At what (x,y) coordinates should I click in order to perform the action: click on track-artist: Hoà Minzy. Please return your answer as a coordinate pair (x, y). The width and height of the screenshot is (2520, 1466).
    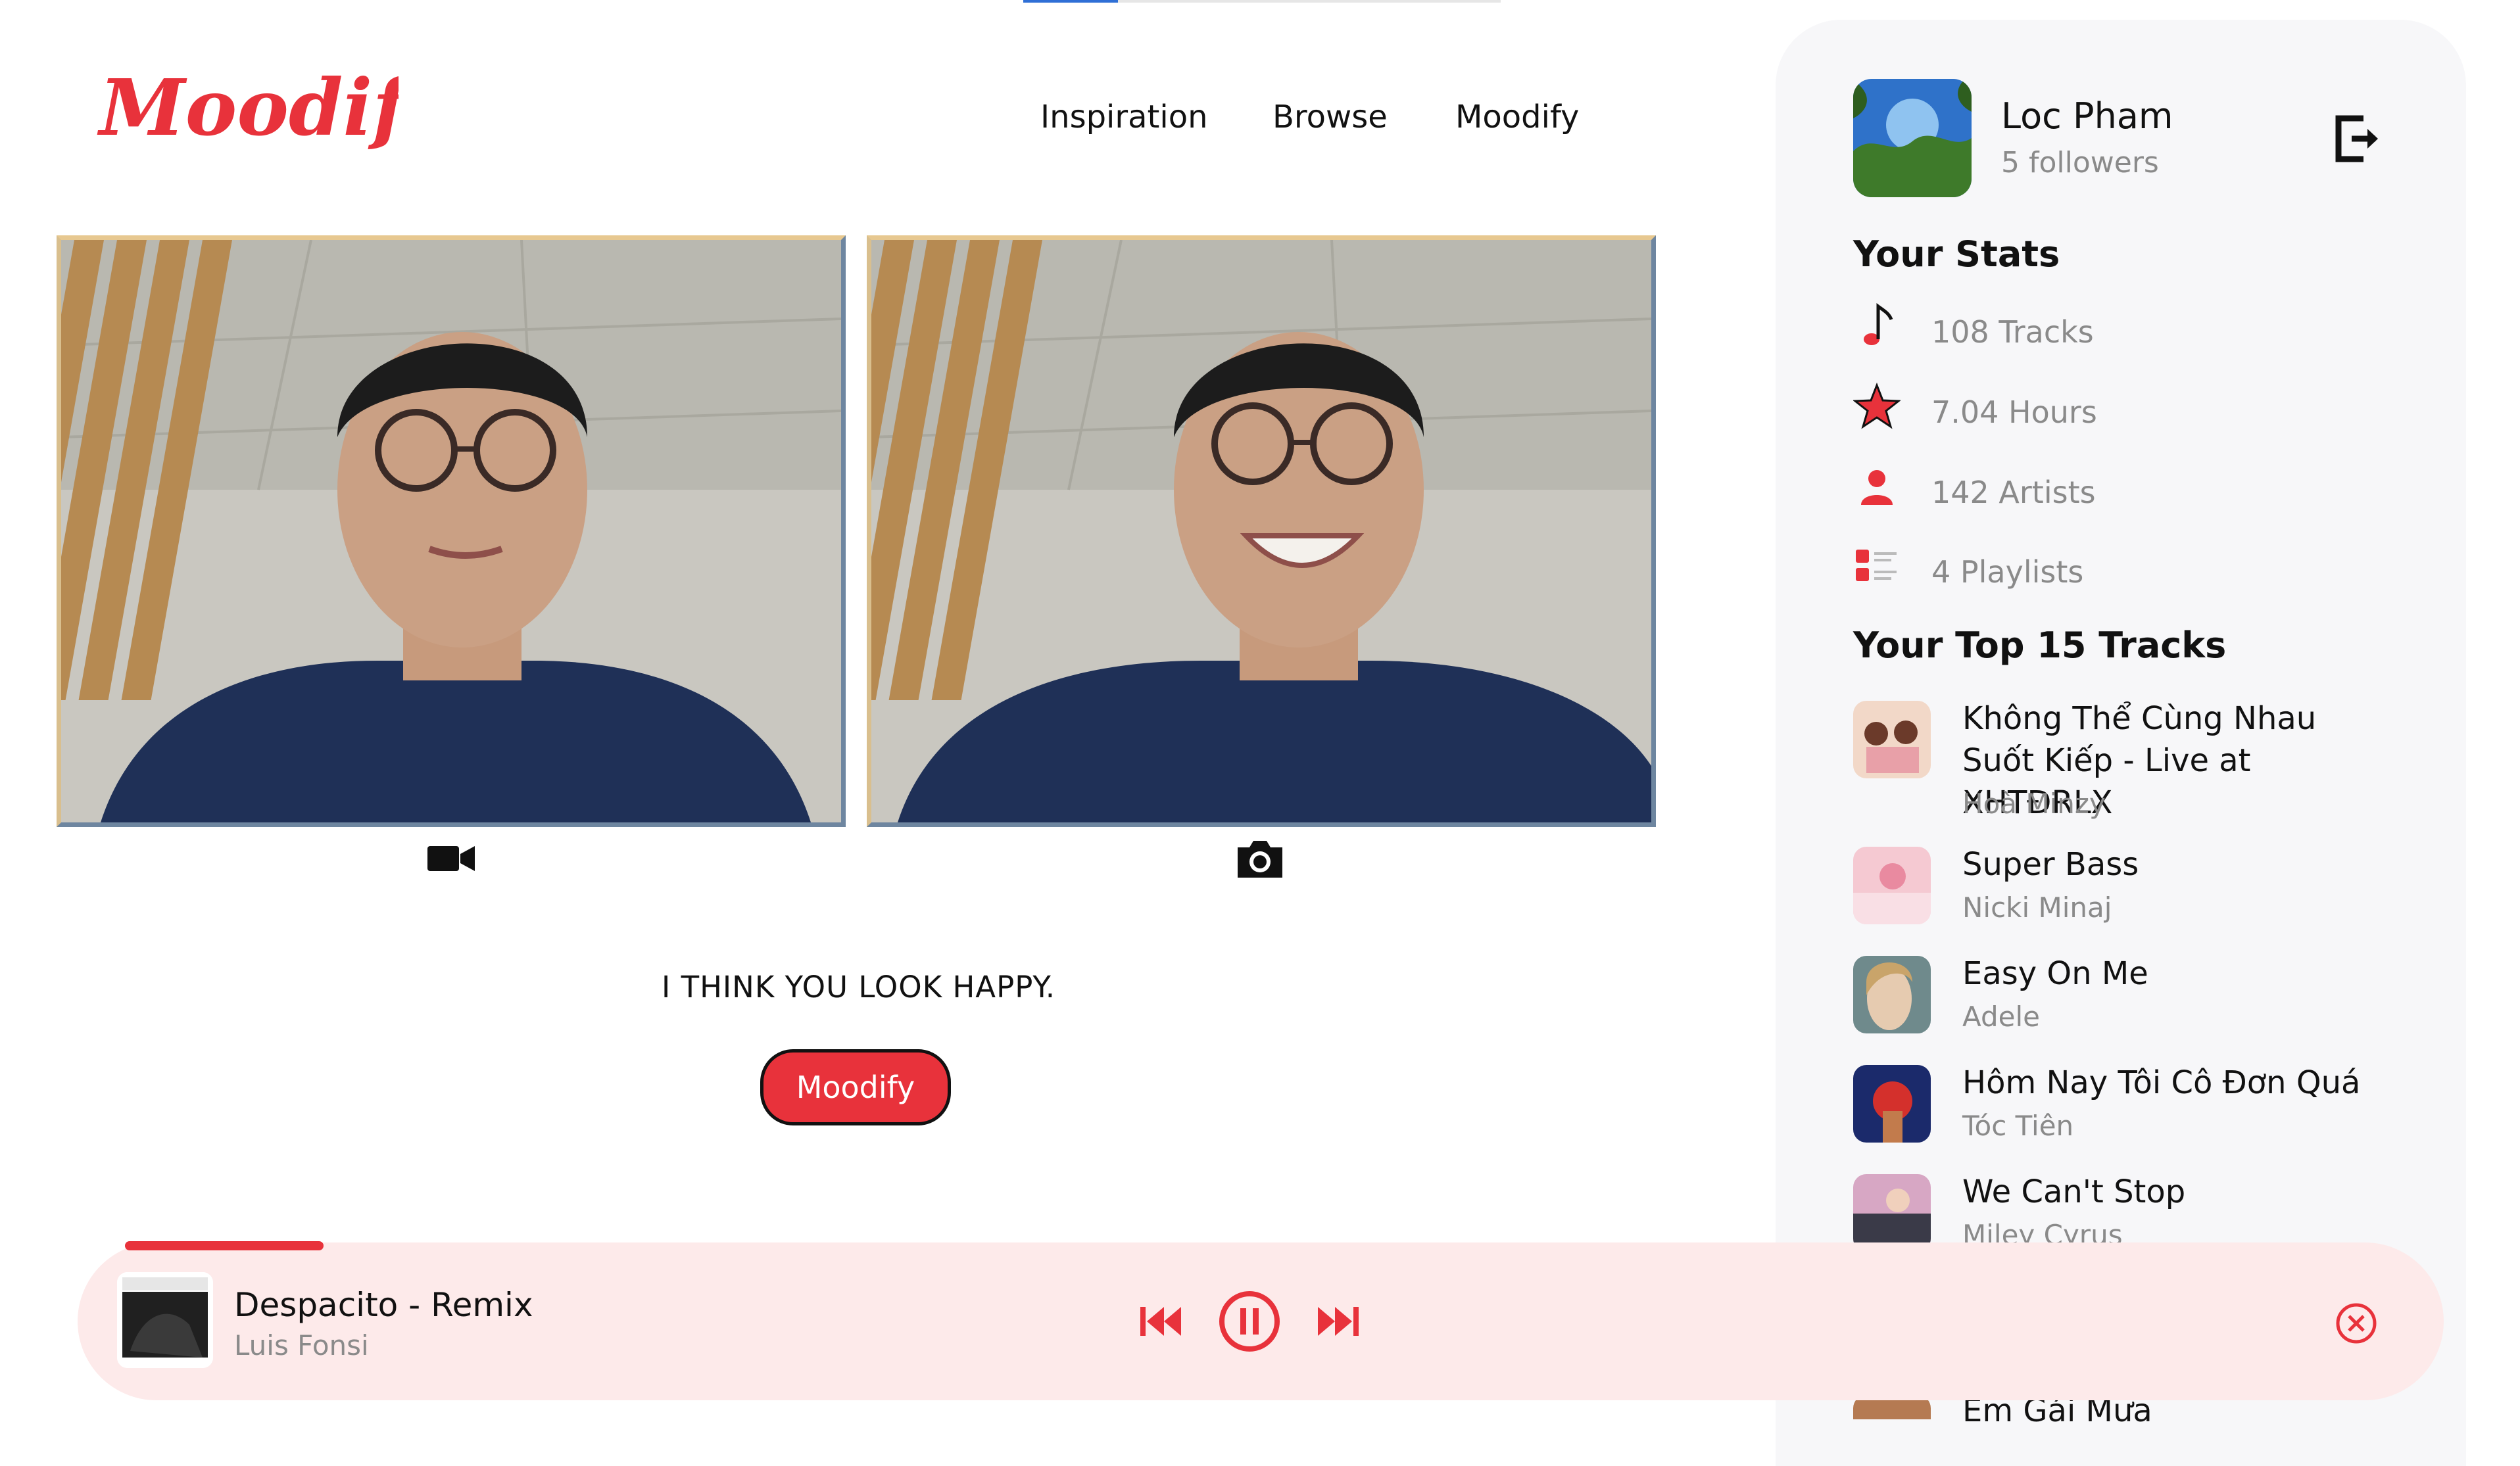
    Looking at the image, I should click on (2034, 804).